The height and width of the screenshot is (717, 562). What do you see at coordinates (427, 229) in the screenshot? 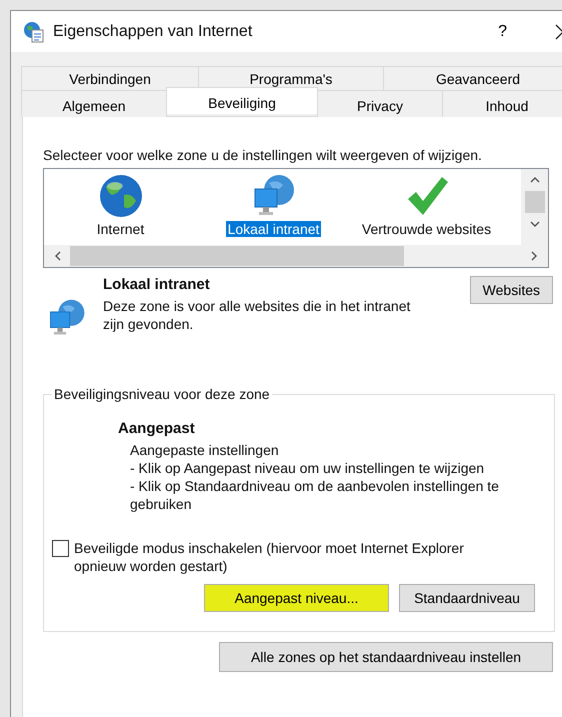
I see `zone-item: Vertrouwde websites` at bounding box center [427, 229].